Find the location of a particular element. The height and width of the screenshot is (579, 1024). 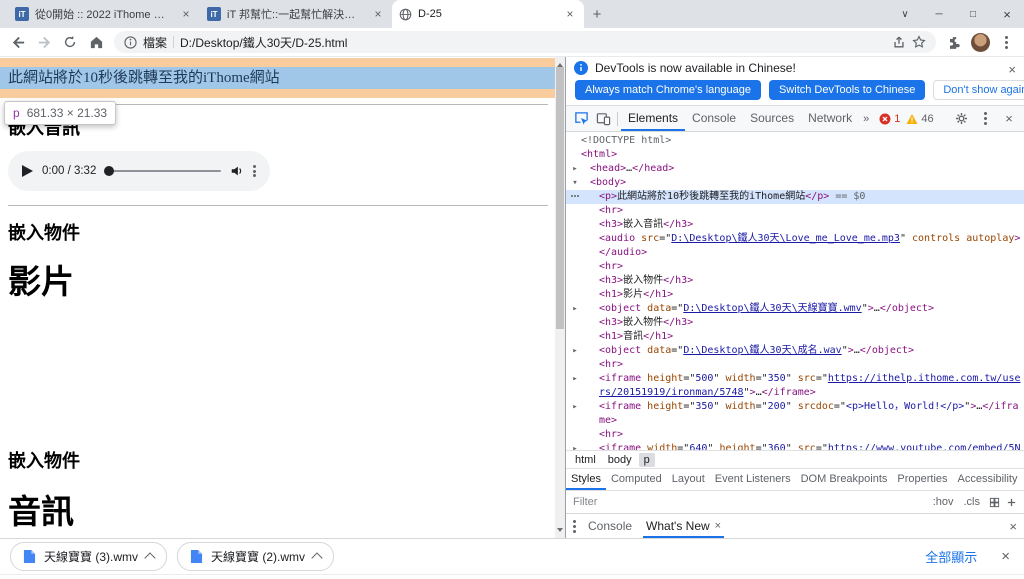

devtools-menu-icon is located at coordinates (985, 119).